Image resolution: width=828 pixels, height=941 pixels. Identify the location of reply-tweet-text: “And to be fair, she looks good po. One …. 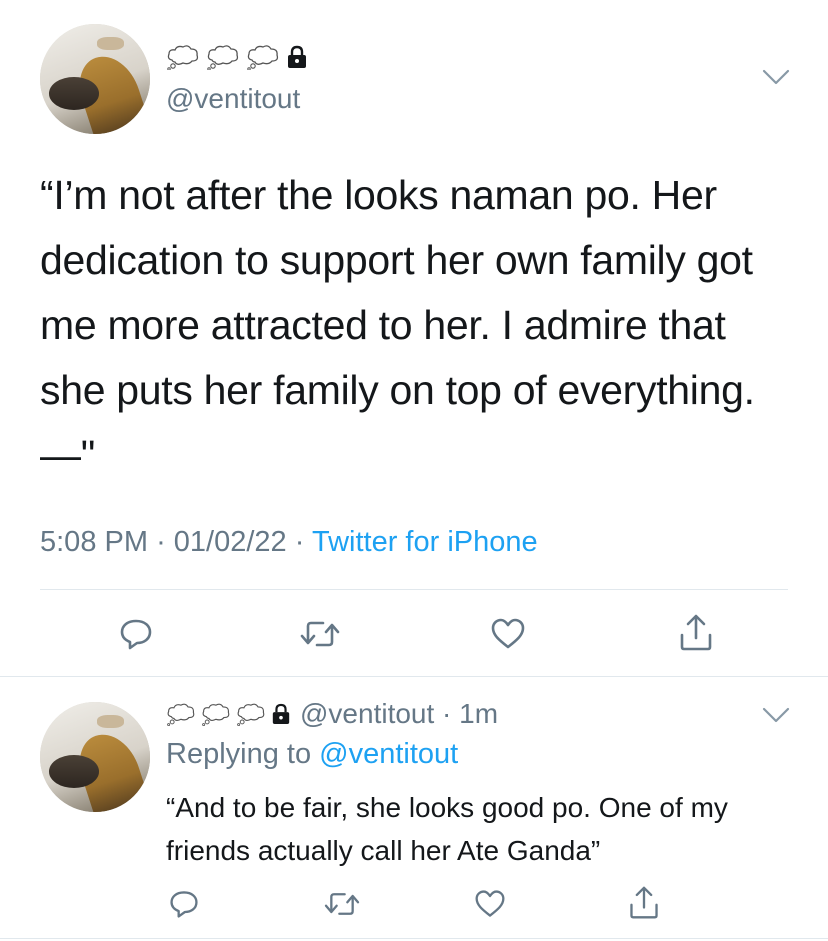
(447, 829).